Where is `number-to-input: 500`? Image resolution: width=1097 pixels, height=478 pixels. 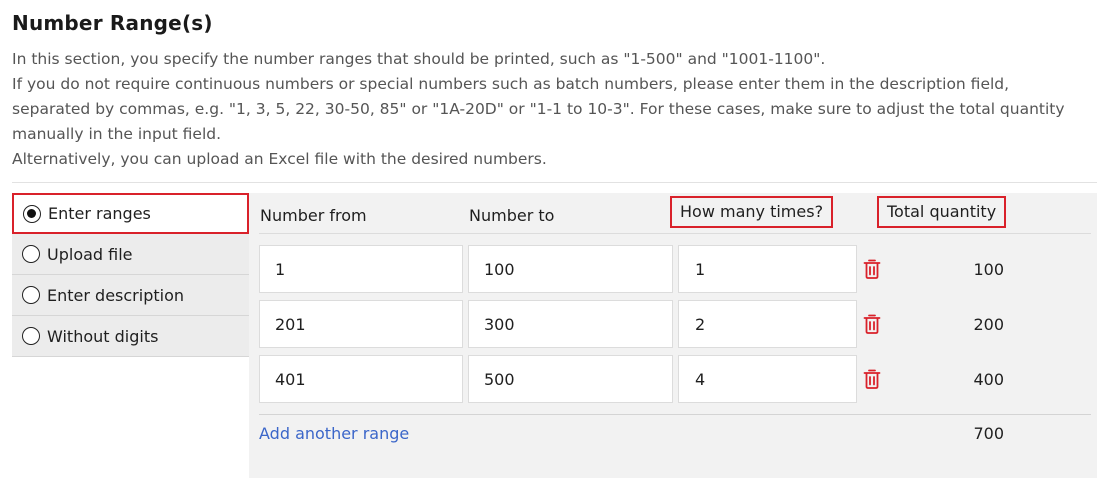 number-to-input: 500 is located at coordinates (570, 379).